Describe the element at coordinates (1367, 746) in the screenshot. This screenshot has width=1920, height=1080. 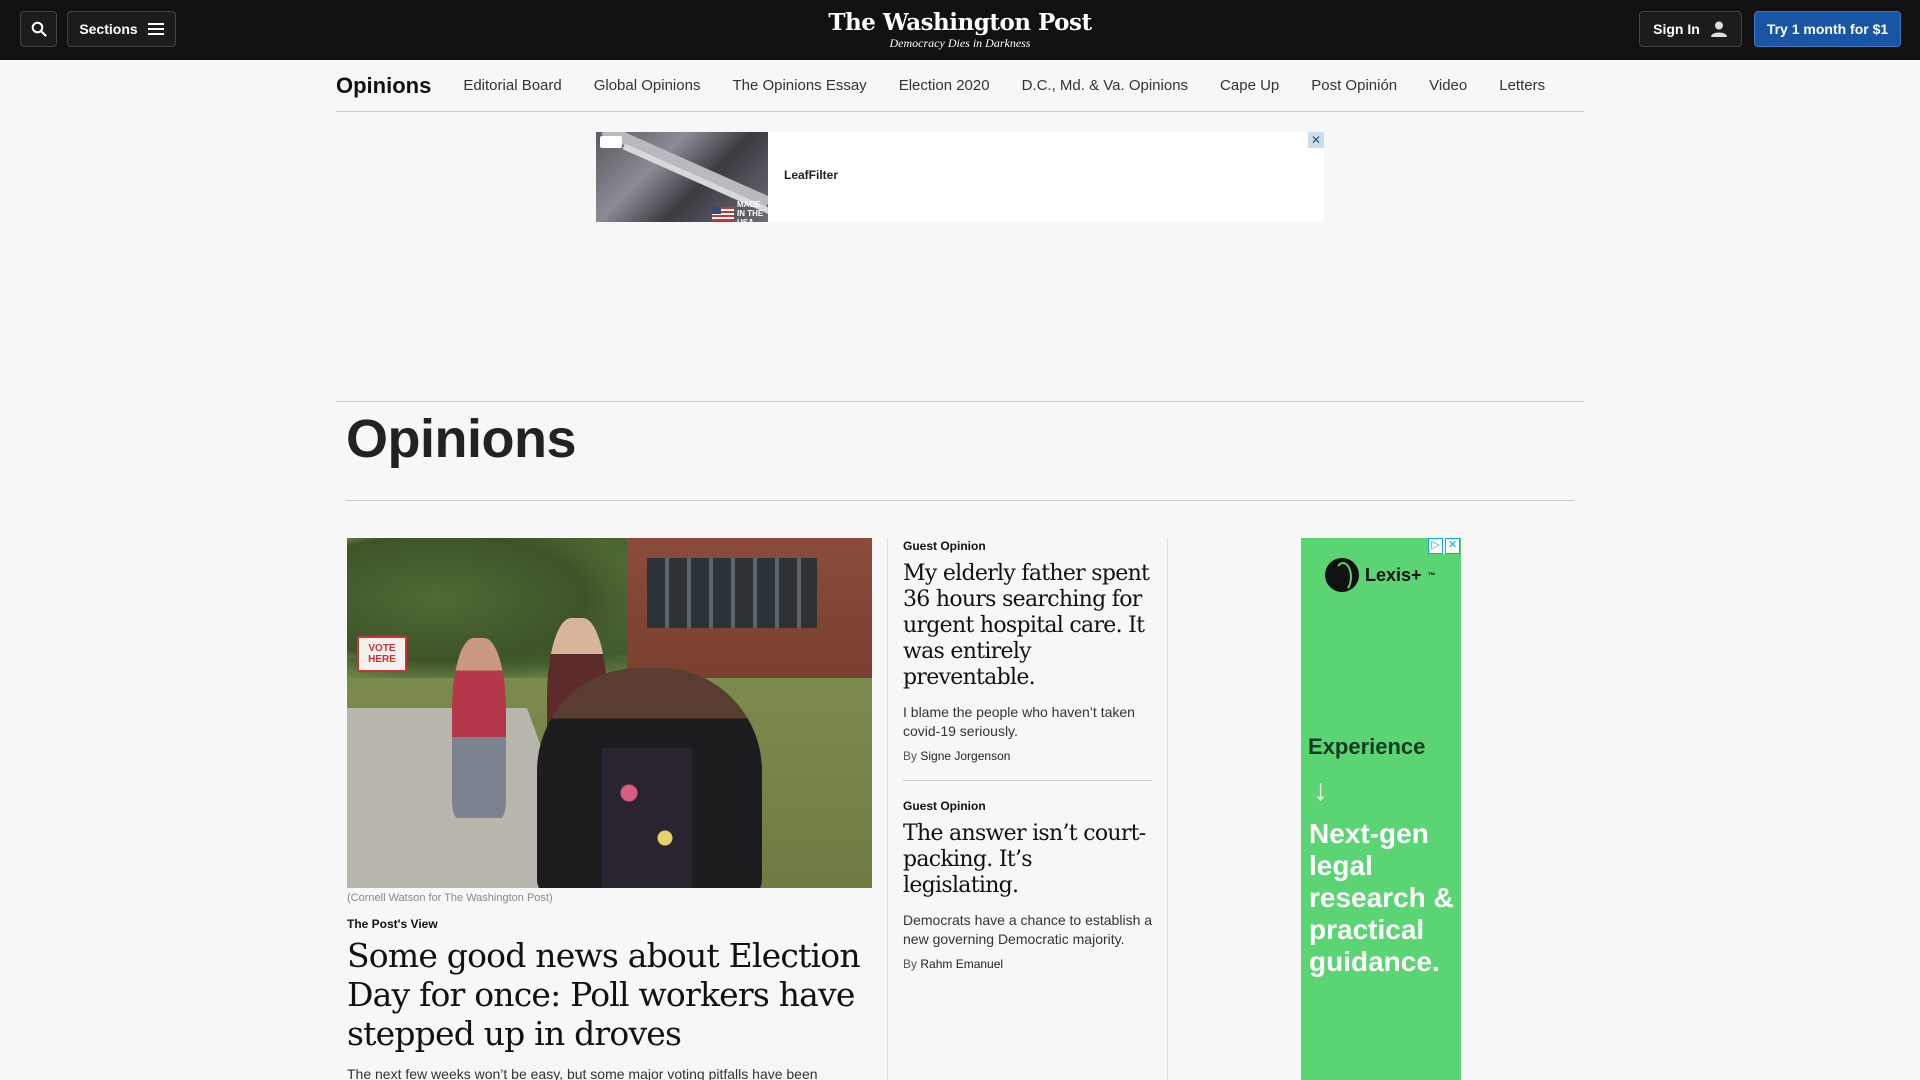
I see `ad-experience-text: Experience` at that location.